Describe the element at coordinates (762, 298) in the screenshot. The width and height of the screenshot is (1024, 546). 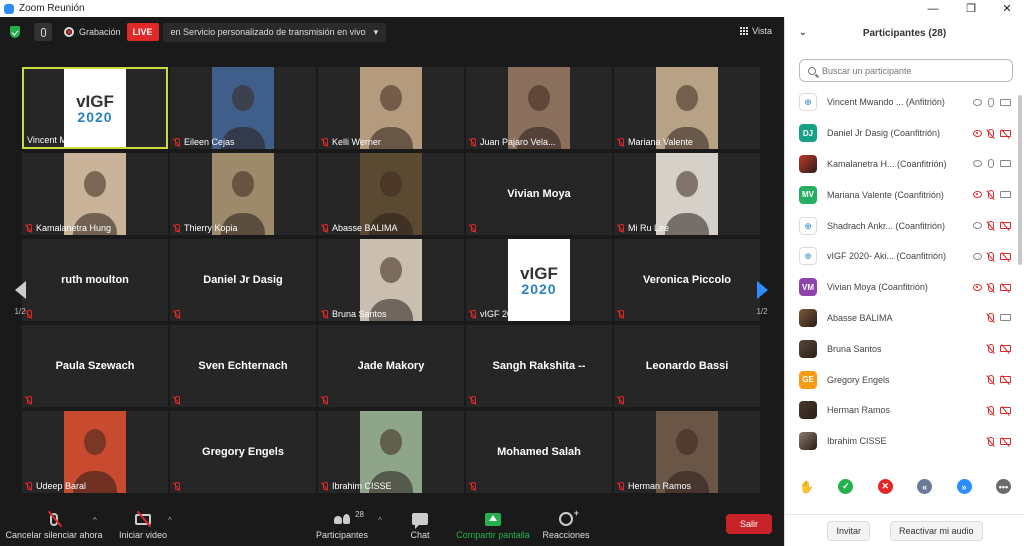
I see `next-page-button: 1/2` at that location.